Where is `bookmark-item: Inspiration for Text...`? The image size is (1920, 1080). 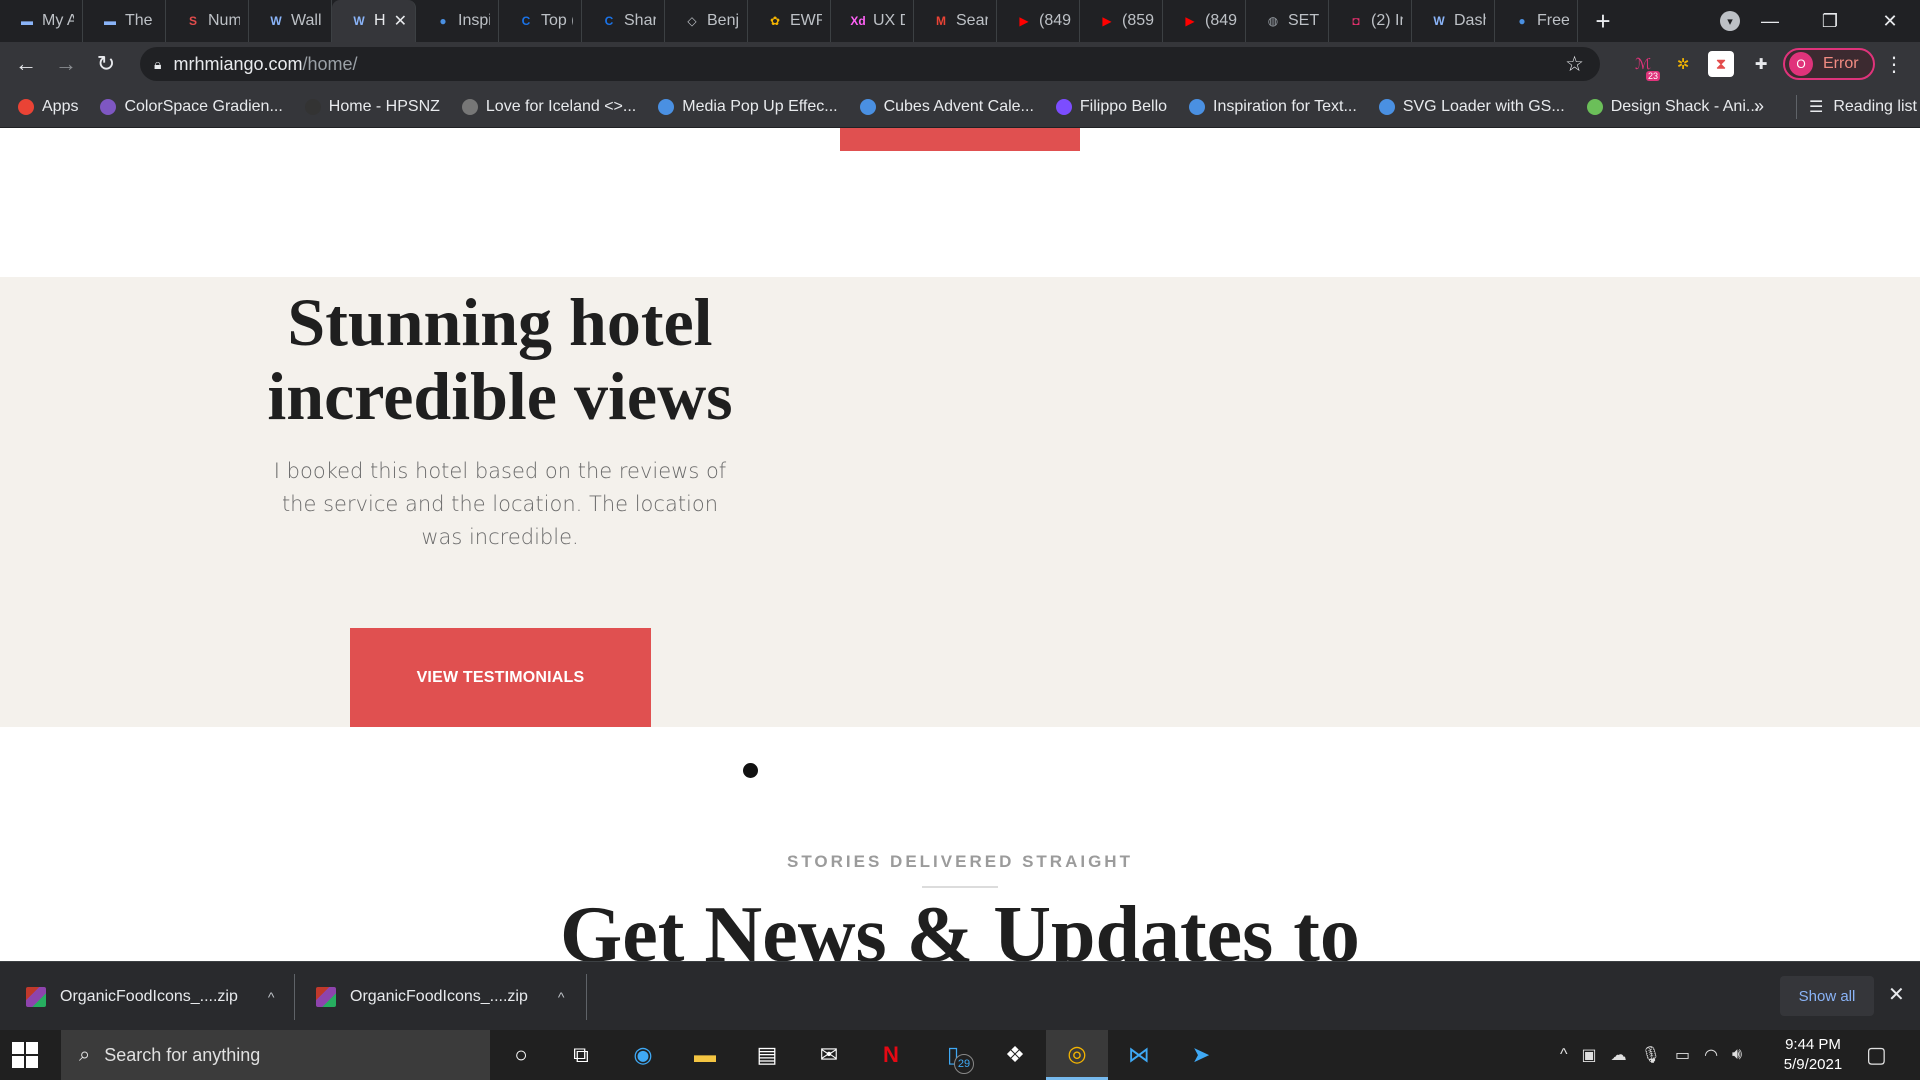 bookmark-item: Inspiration for Text... is located at coordinates (1273, 107).